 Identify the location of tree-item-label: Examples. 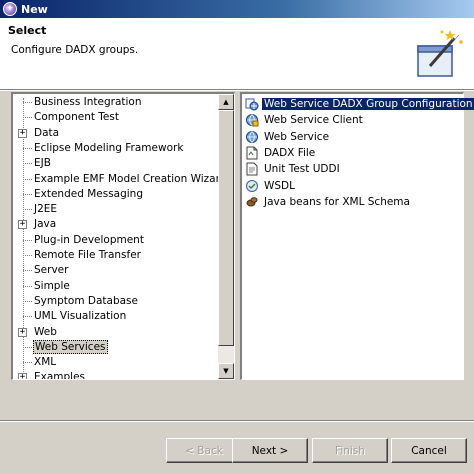
(60, 375).